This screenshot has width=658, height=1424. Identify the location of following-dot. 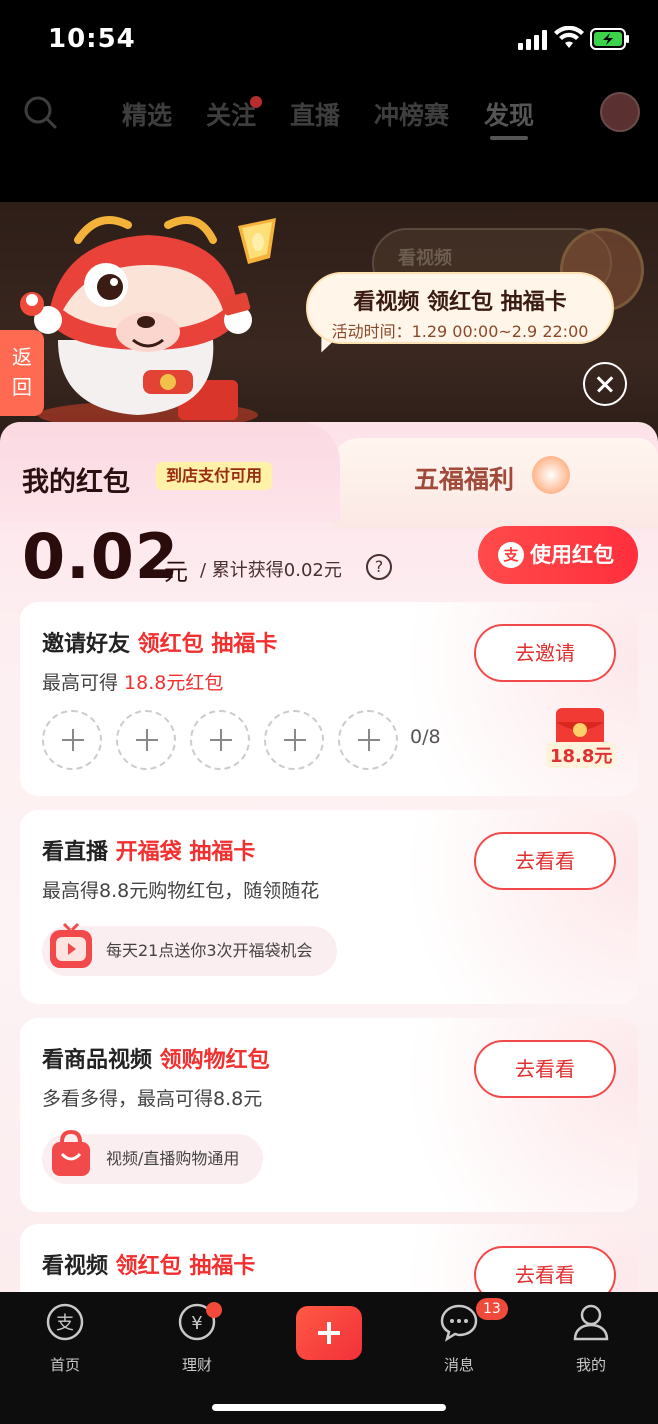
(256, 102).